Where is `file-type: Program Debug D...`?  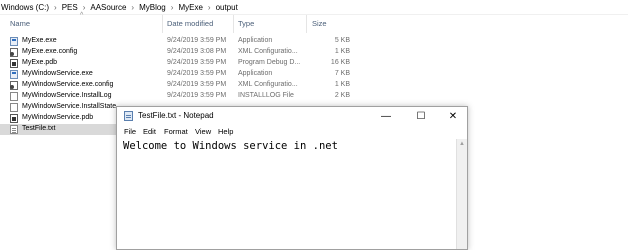 file-type: Program Debug D... is located at coordinates (269, 62).